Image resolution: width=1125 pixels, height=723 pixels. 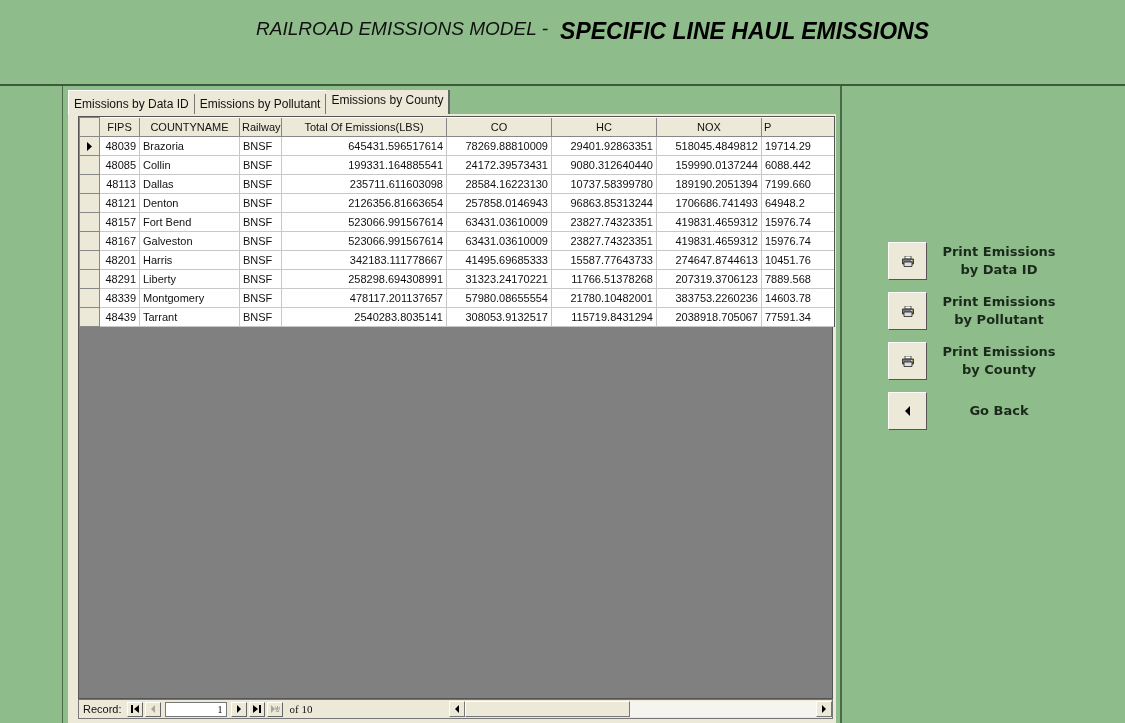 What do you see at coordinates (364, 203) in the screenshot?
I see `table-cell: 2126356.81663654` at bounding box center [364, 203].